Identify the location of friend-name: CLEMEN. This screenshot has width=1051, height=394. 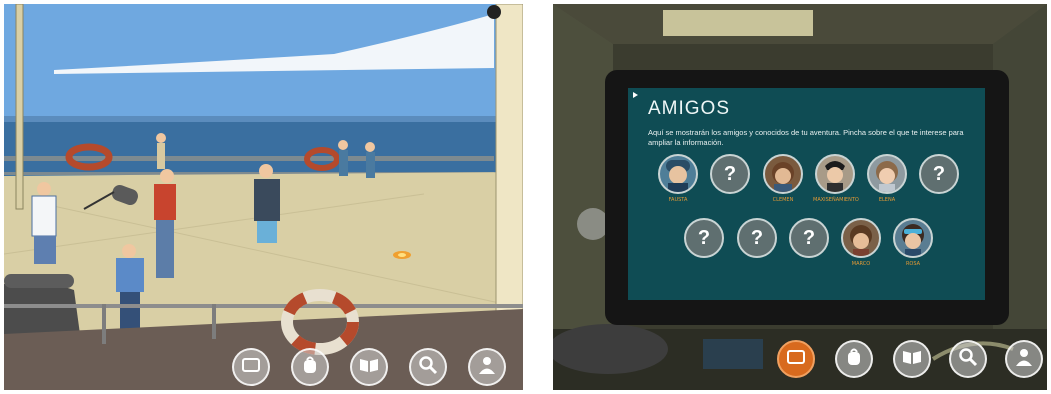
(783, 200).